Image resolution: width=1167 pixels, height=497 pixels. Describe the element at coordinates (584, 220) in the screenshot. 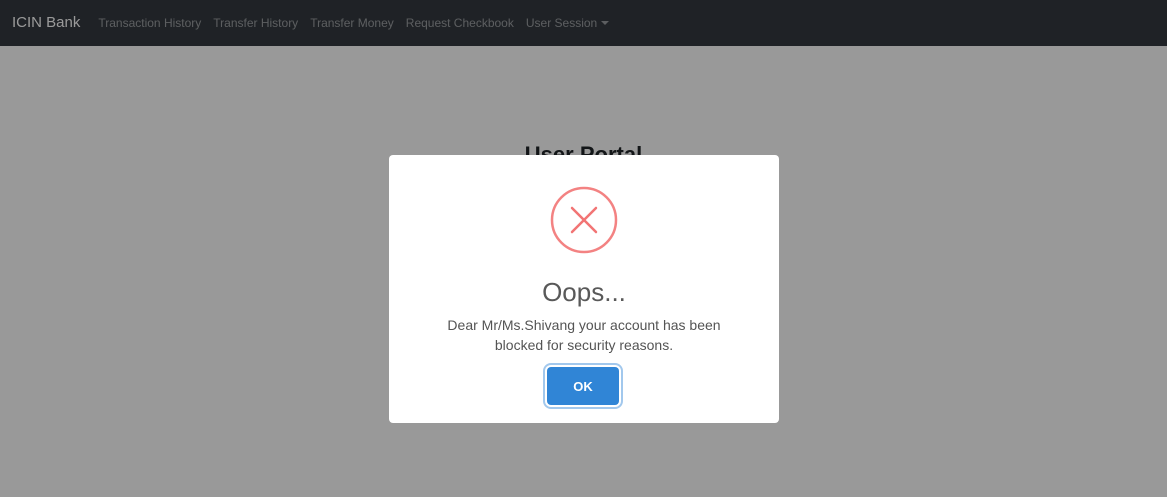

I see `error-x-icon` at that location.